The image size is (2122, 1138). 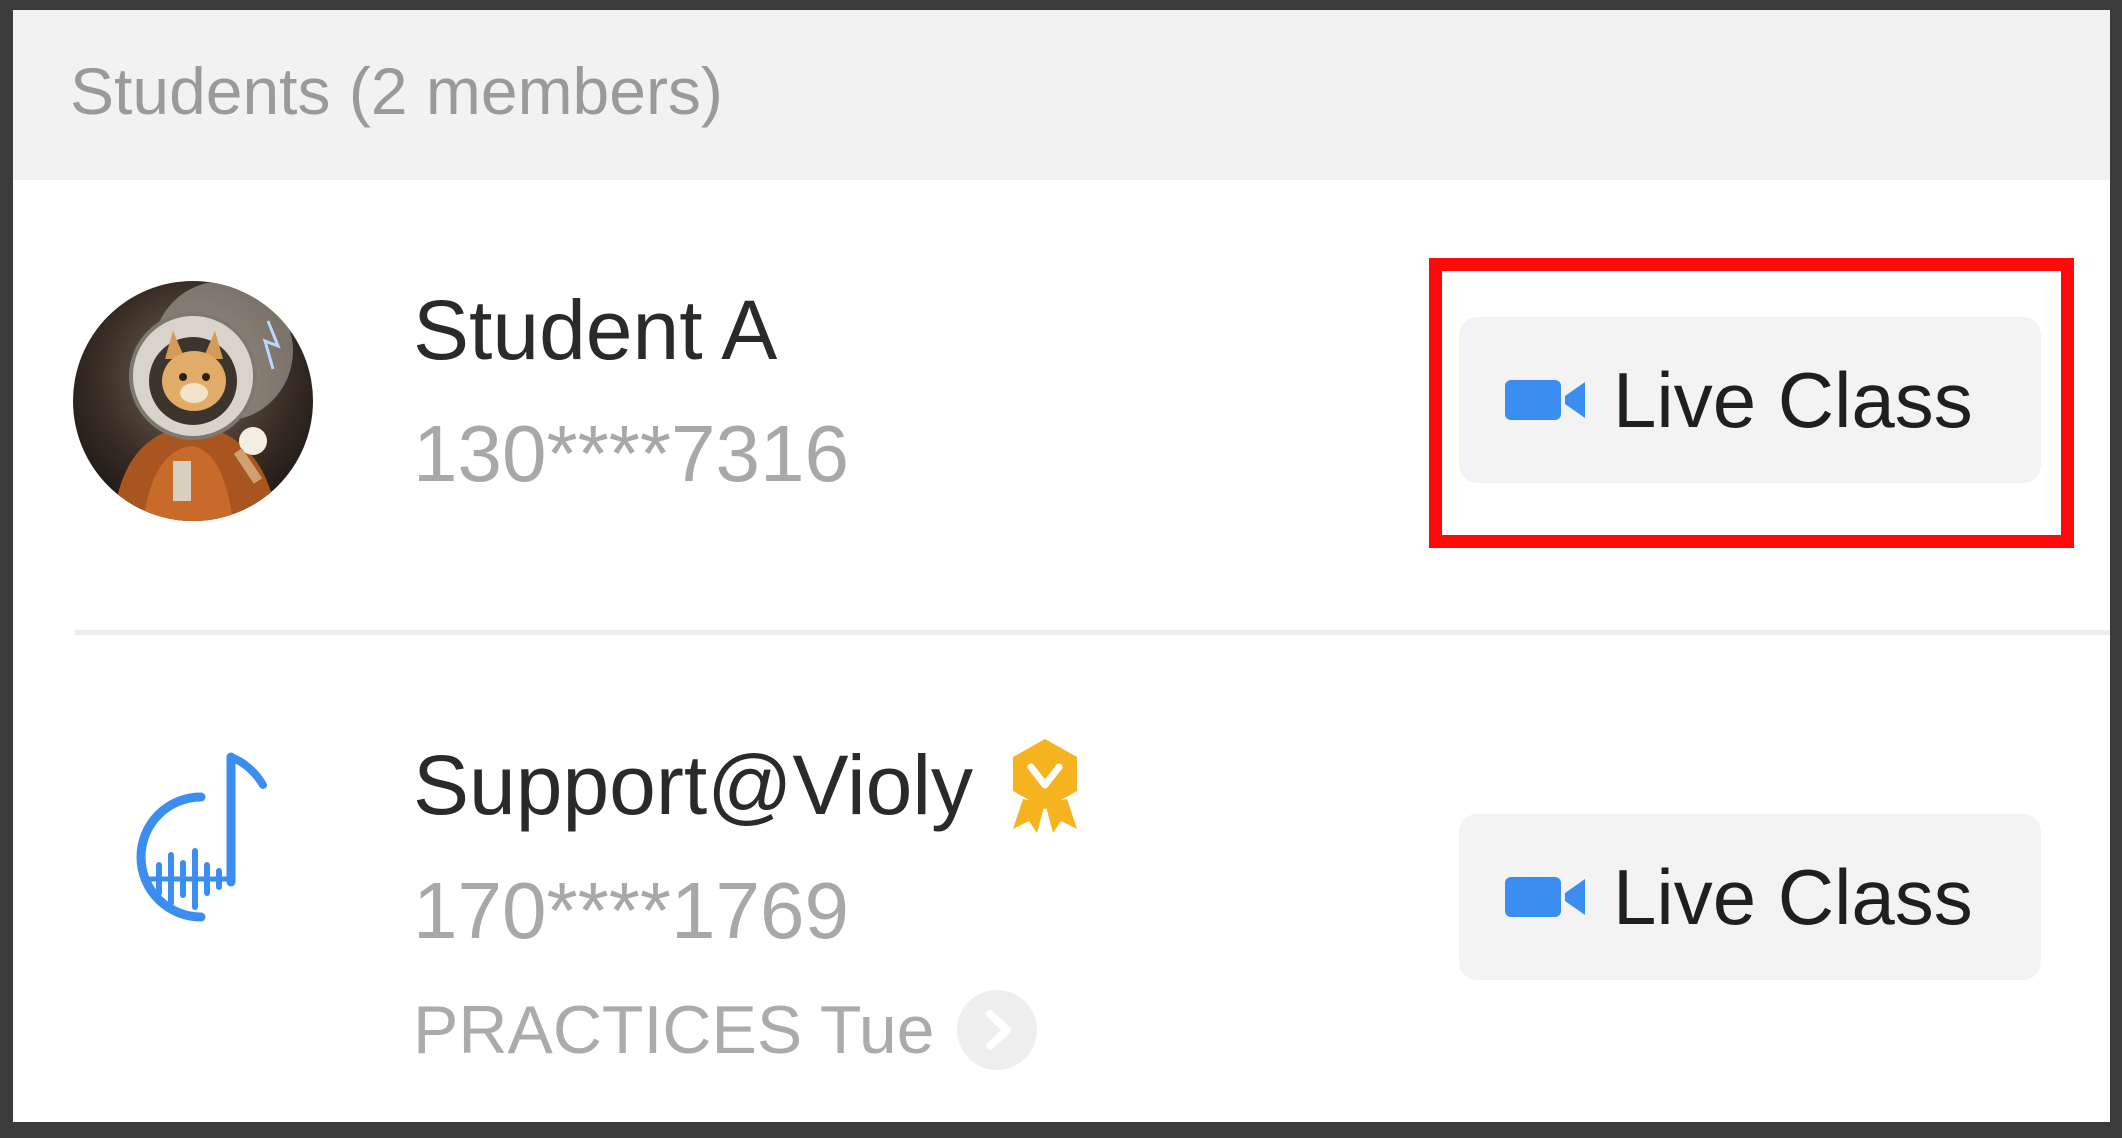 I want to click on student-phone: 130****7316, so click(x=631, y=453).